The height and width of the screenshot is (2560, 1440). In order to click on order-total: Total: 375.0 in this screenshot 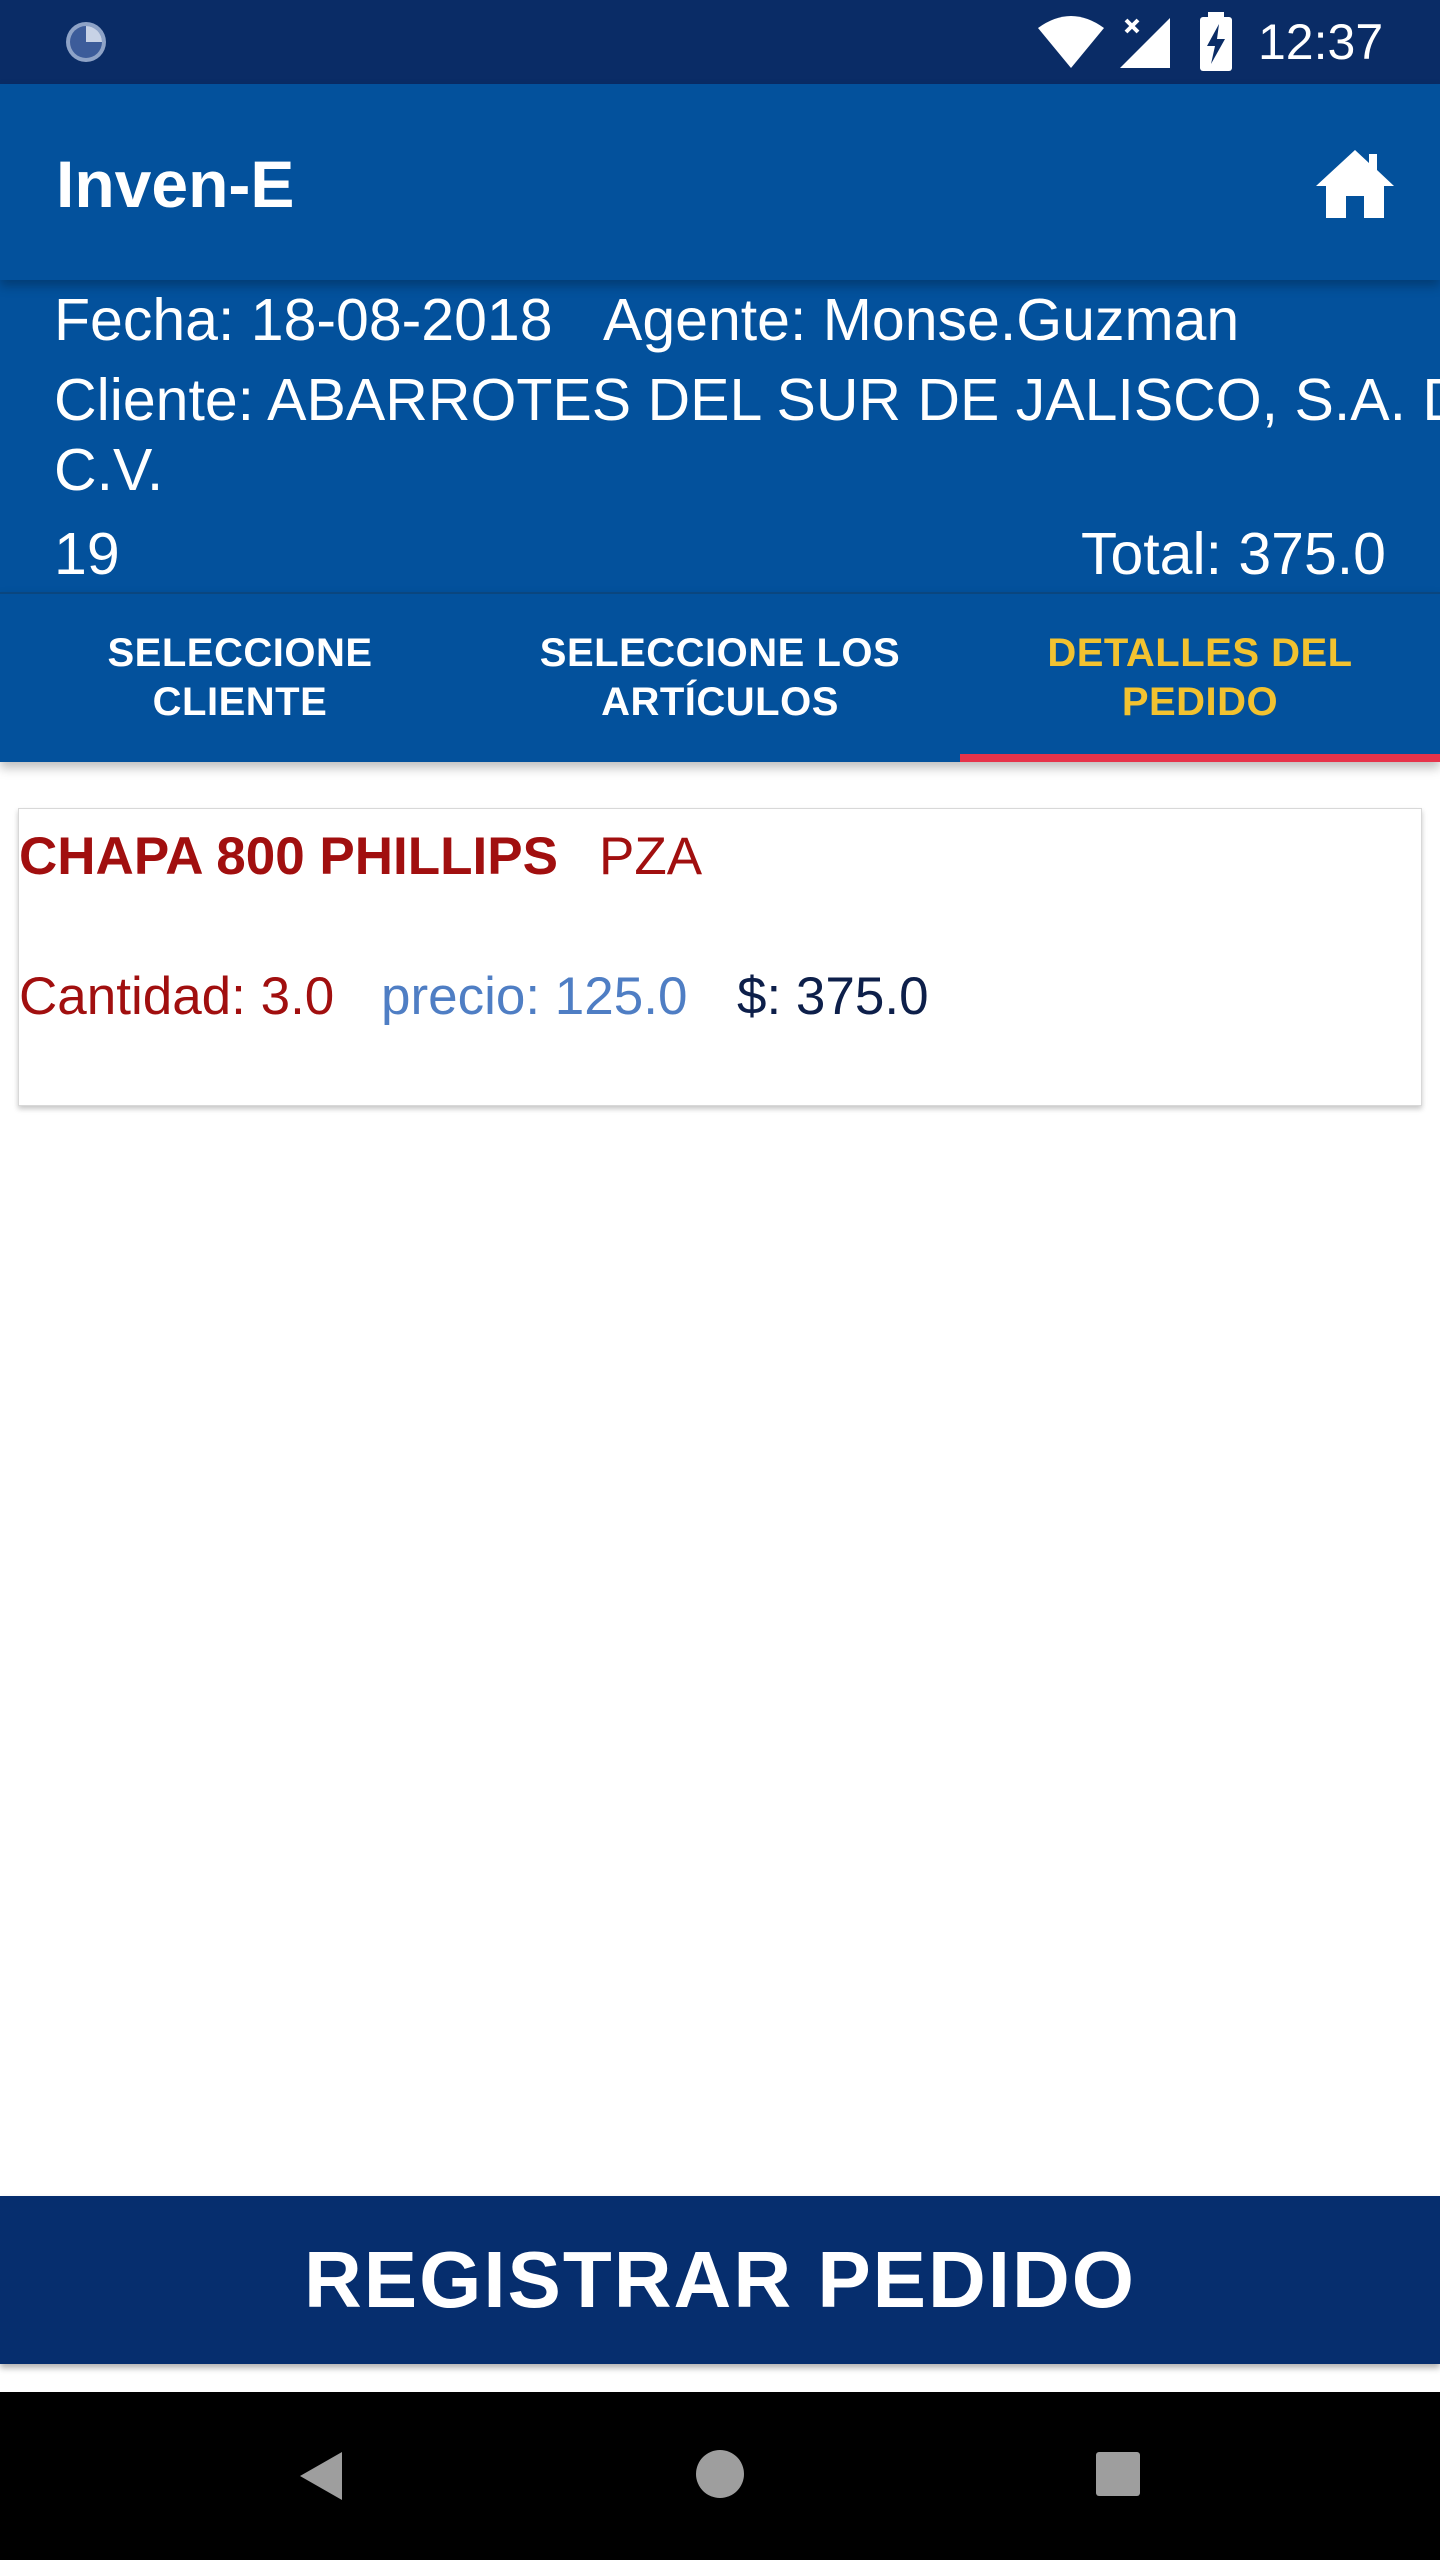, I will do `click(1233, 554)`.